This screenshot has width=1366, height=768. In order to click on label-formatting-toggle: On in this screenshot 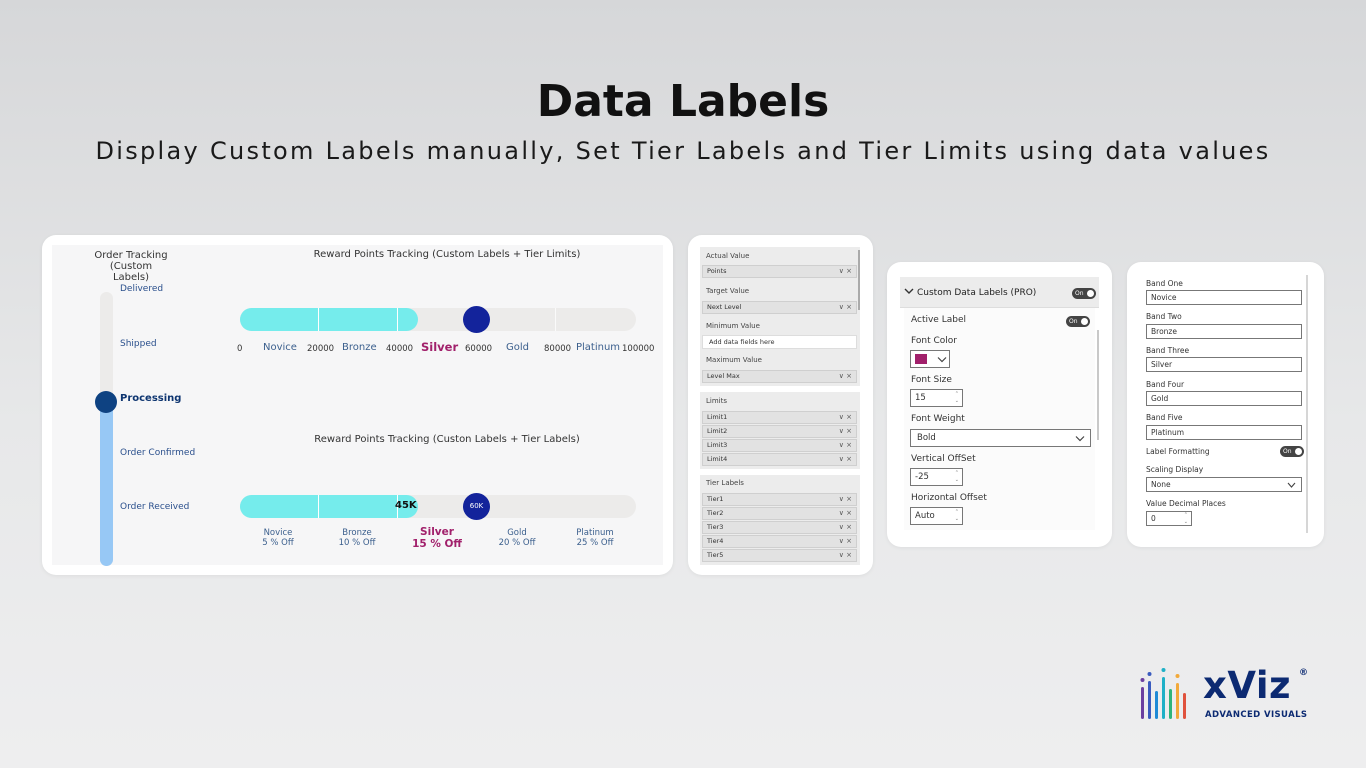, I will do `click(1292, 451)`.